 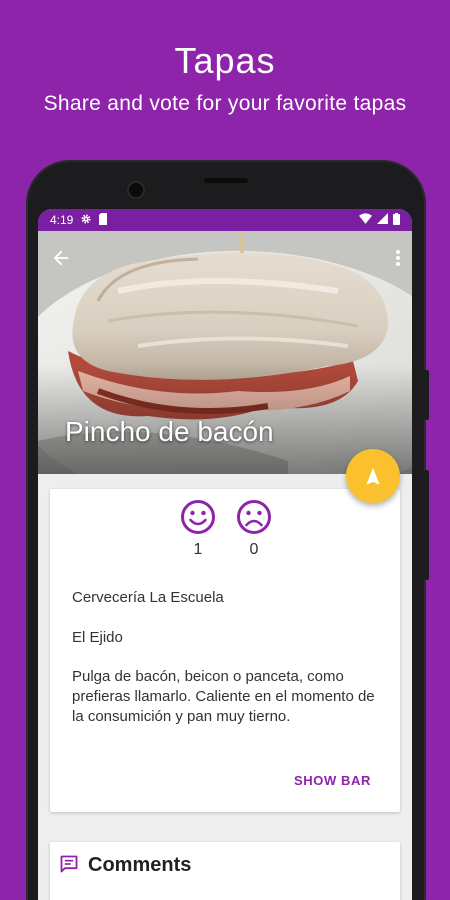 I want to click on status-time: 4:19, so click(x=62, y=220).